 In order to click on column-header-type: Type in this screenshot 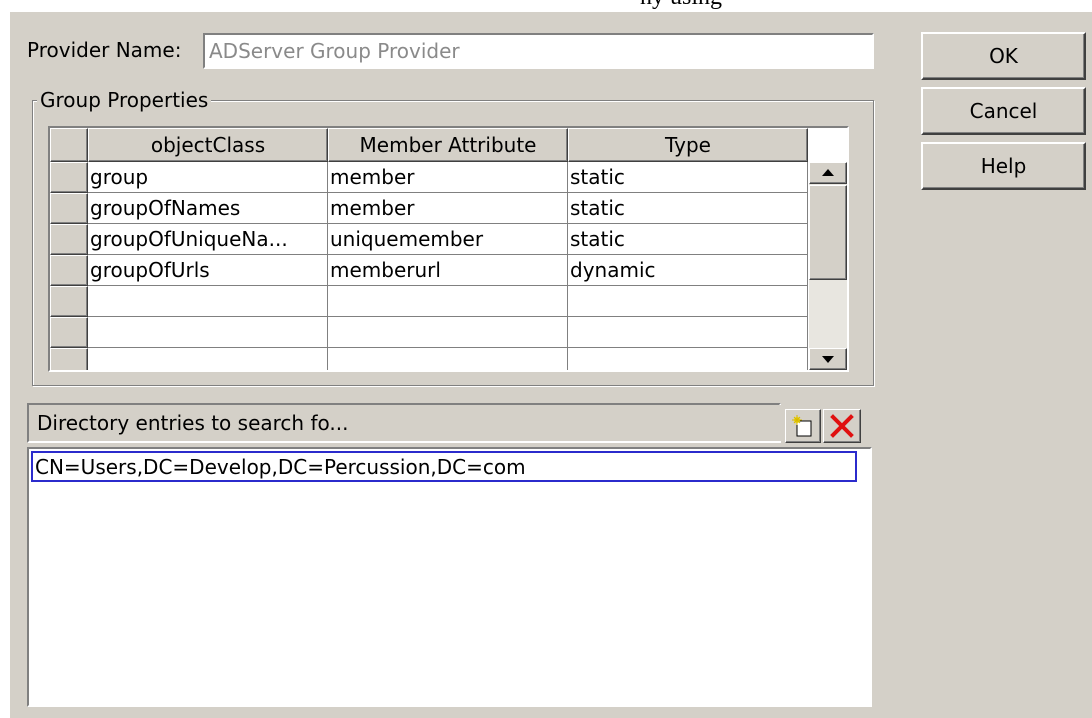, I will do `click(688, 145)`.